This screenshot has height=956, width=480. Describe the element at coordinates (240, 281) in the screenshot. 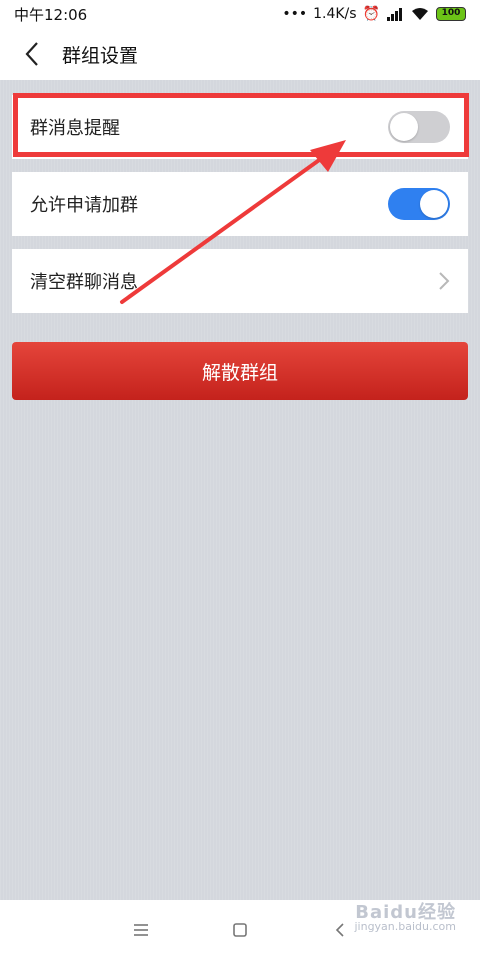

I see `setting-row-clear-chat: 清空群聊消息` at that location.